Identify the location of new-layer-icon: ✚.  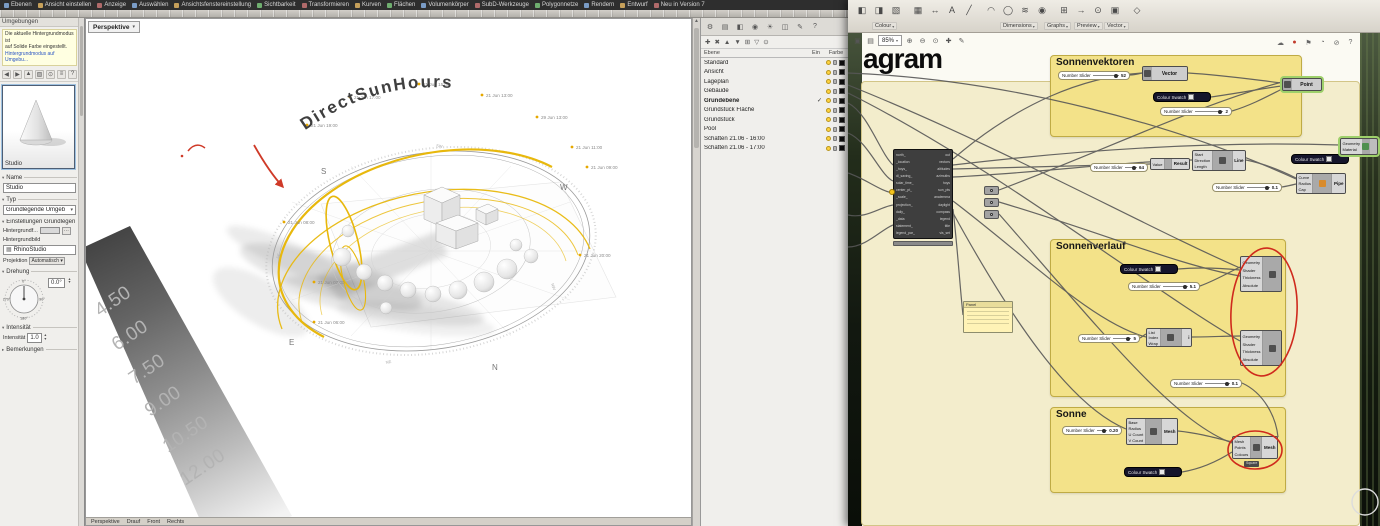
(707, 42).